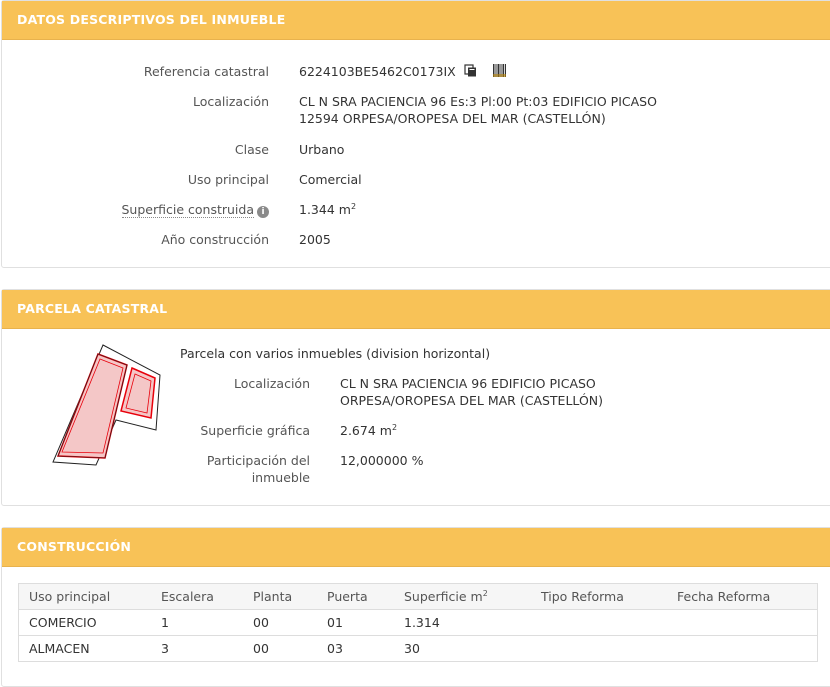  Describe the element at coordinates (330, 179) in the screenshot. I see `uso-principal-value: Comercial` at that location.